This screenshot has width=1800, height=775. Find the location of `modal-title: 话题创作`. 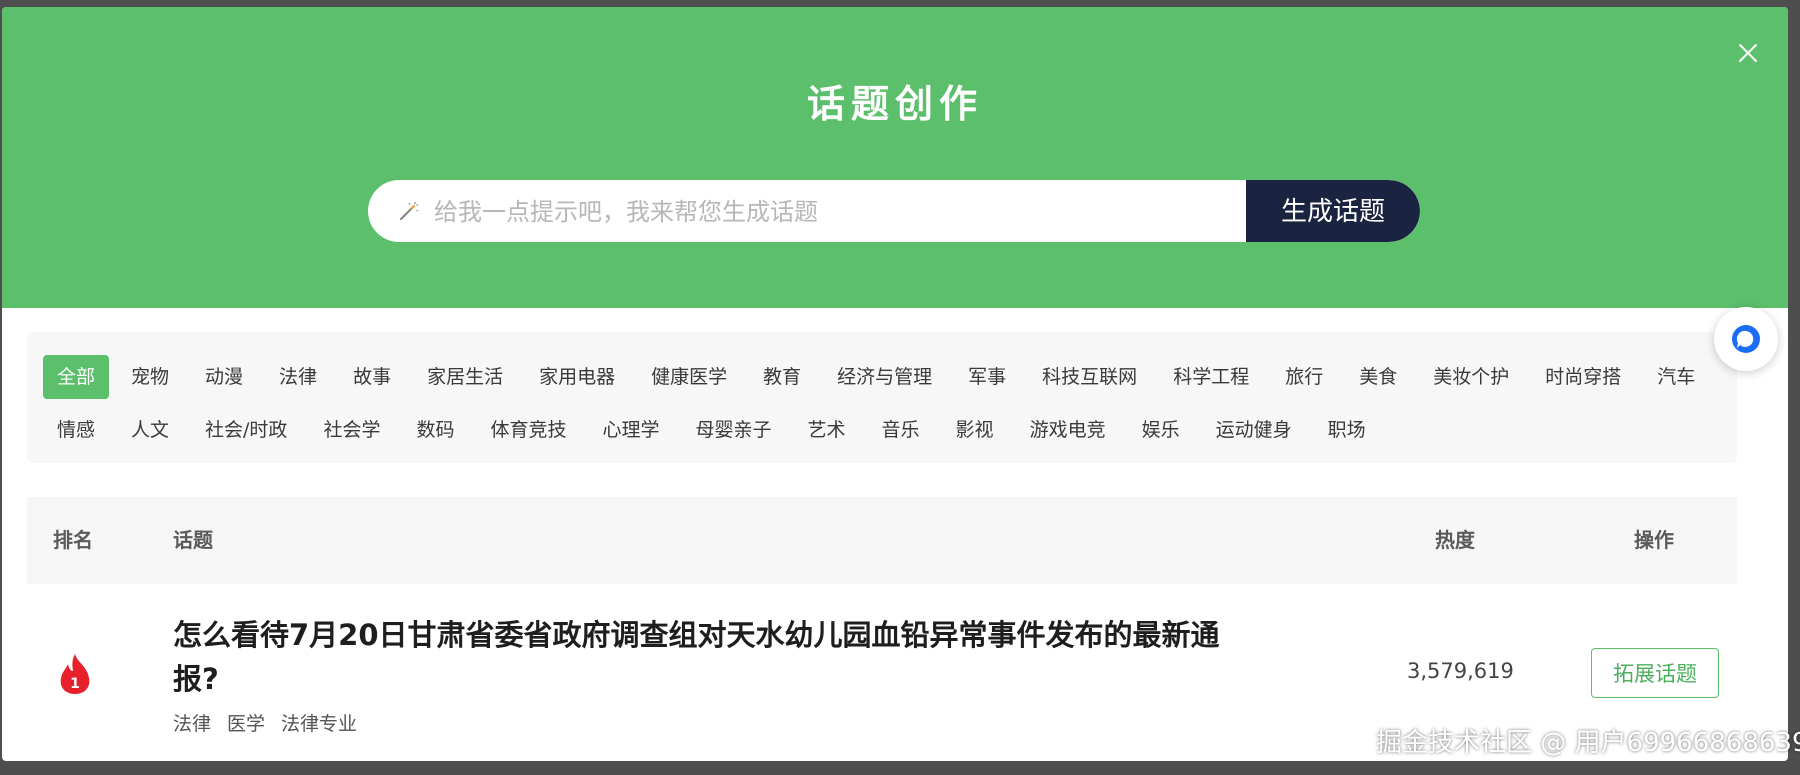

modal-title: 话题创作 is located at coordinates (894, 104).